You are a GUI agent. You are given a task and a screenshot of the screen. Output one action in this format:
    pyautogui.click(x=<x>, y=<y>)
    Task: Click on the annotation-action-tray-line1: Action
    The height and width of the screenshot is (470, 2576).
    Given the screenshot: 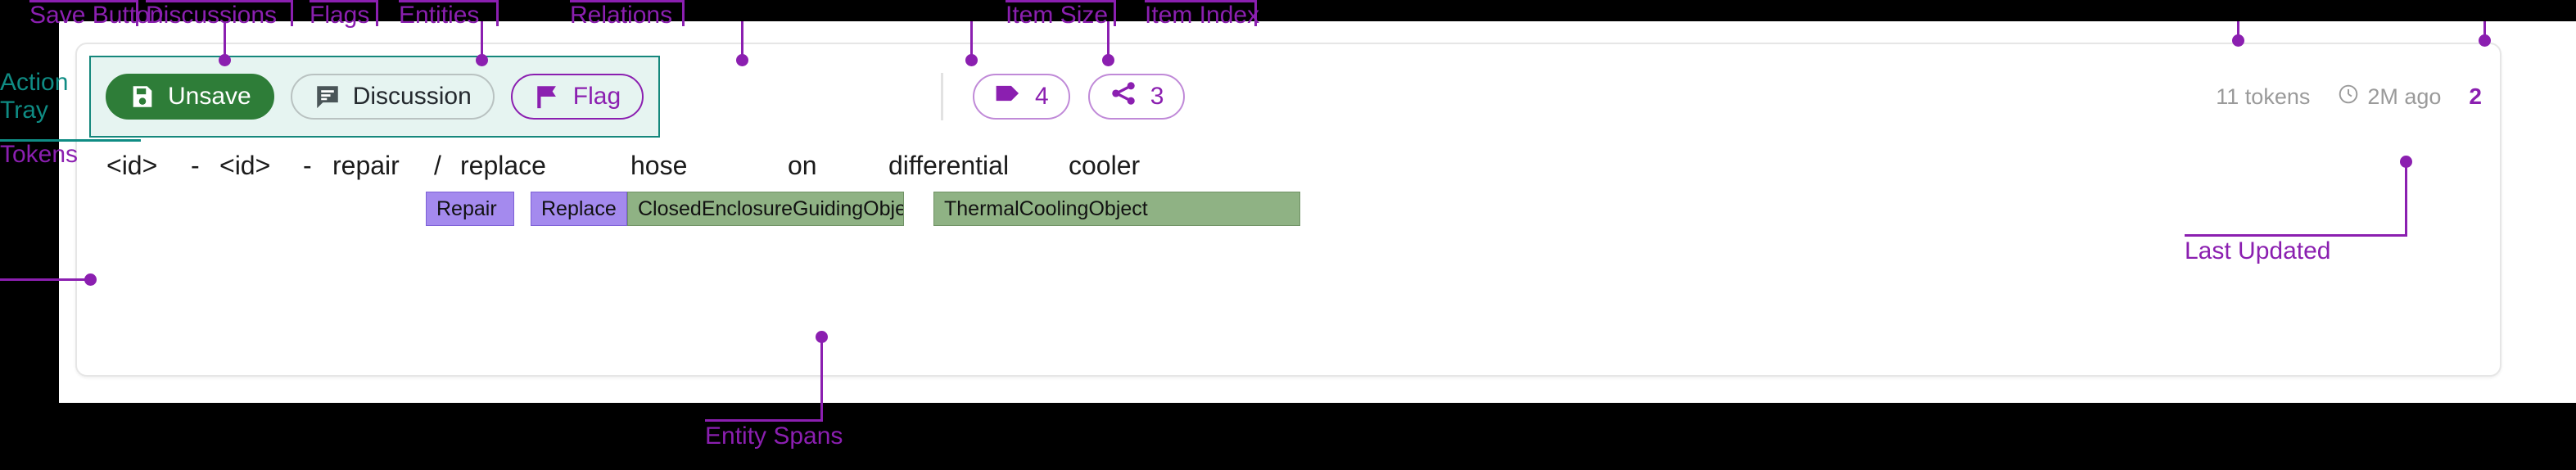 What is the action you would take?
    pyautogui.click(x=34, y=83)
    